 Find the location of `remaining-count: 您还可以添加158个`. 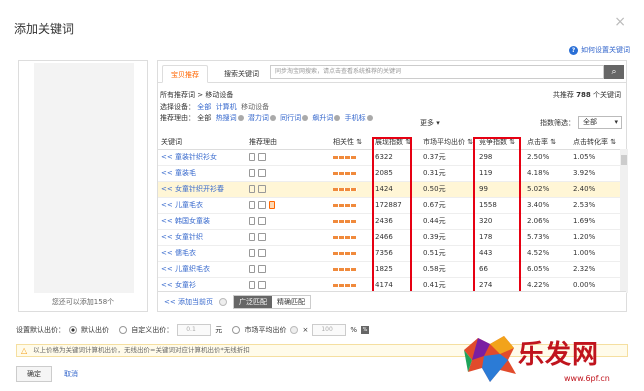

remaining-count: 您还可以添加158个 is located at coordinates (83, 302).